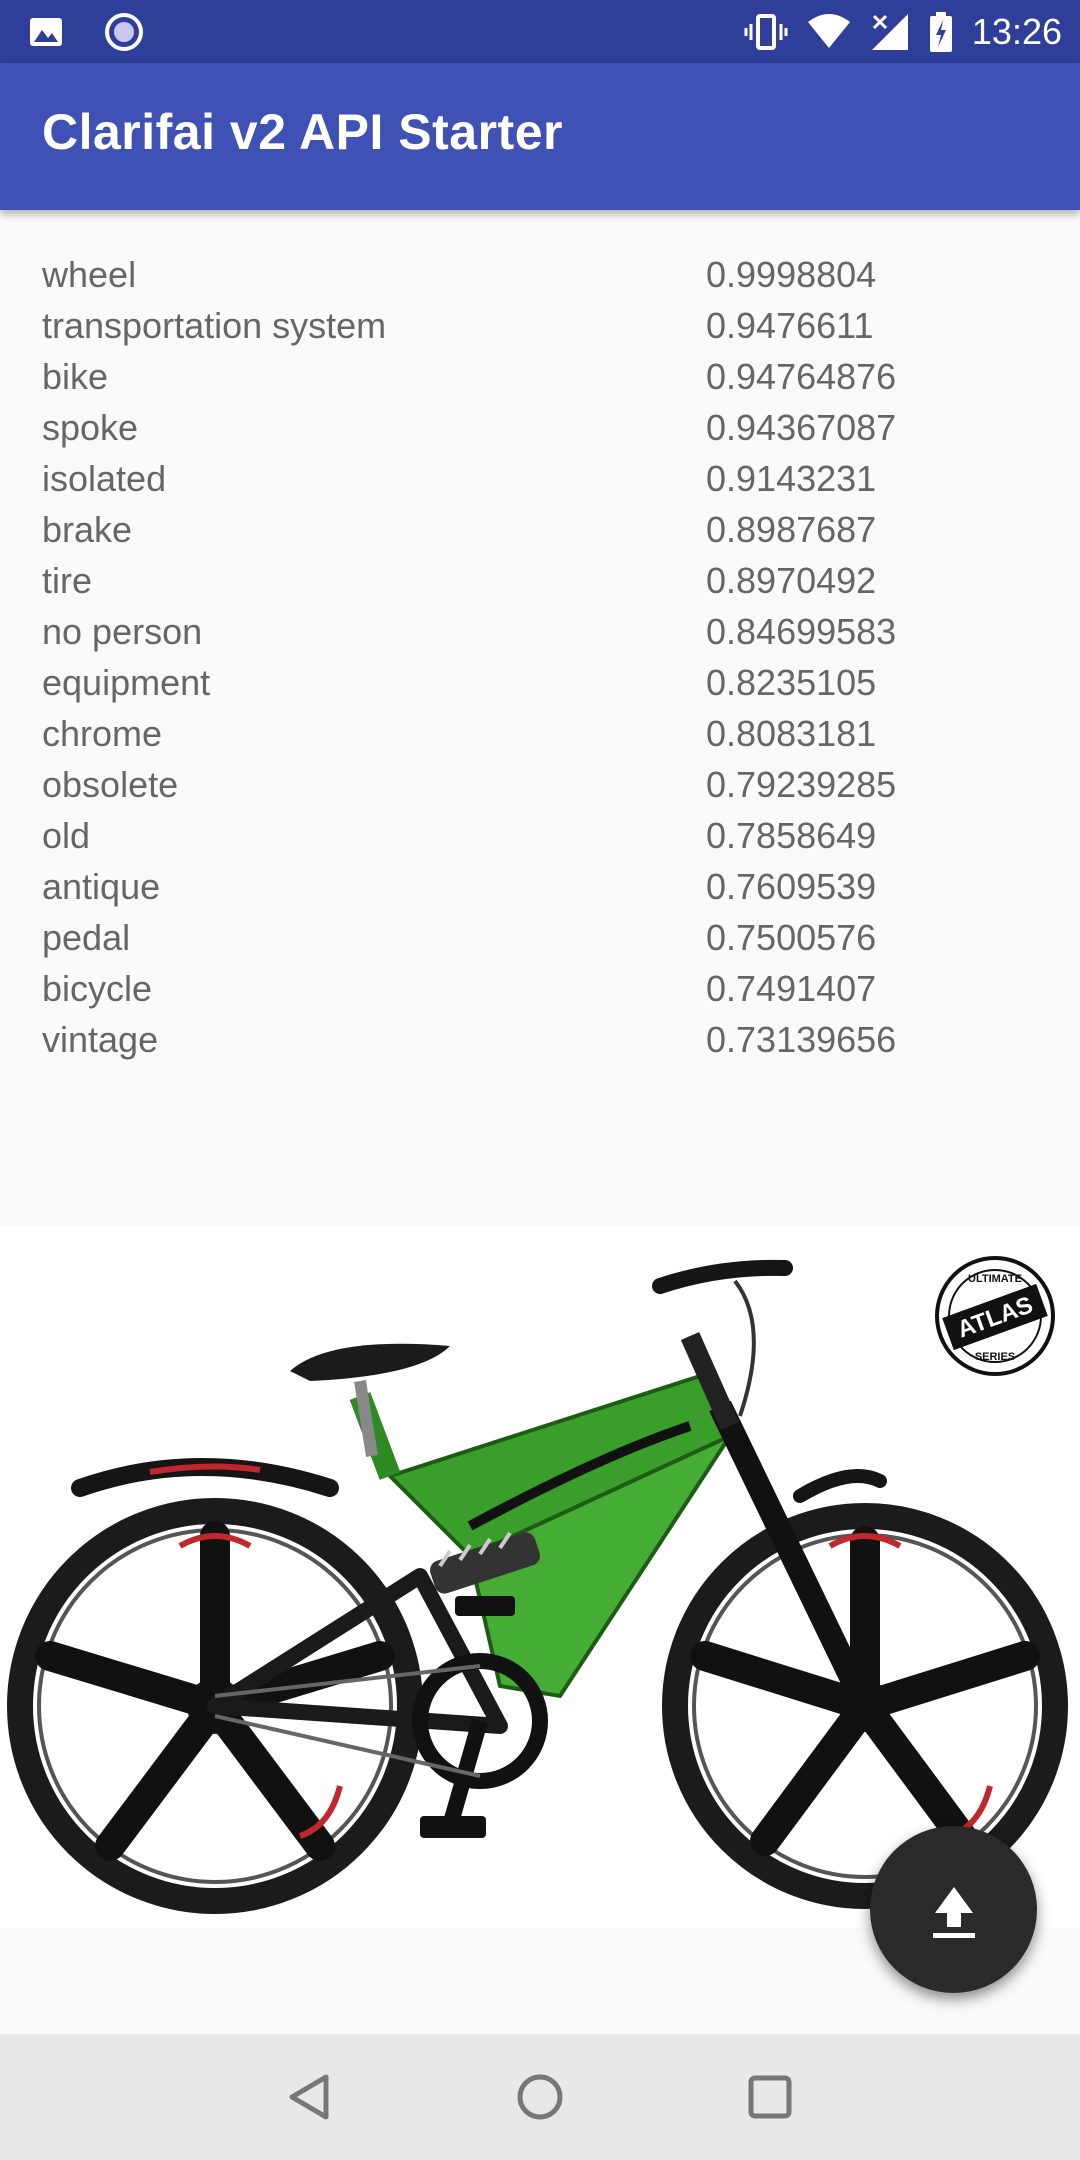 The height and width of the screenshot is (2160, 1080). I want to click on result-label: tire, so click(67, 580).